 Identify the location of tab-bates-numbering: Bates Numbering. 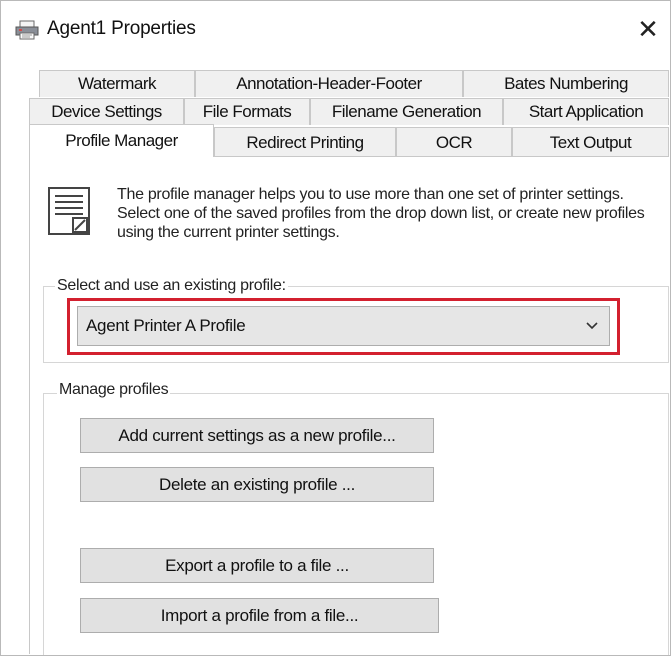
(566, 83).